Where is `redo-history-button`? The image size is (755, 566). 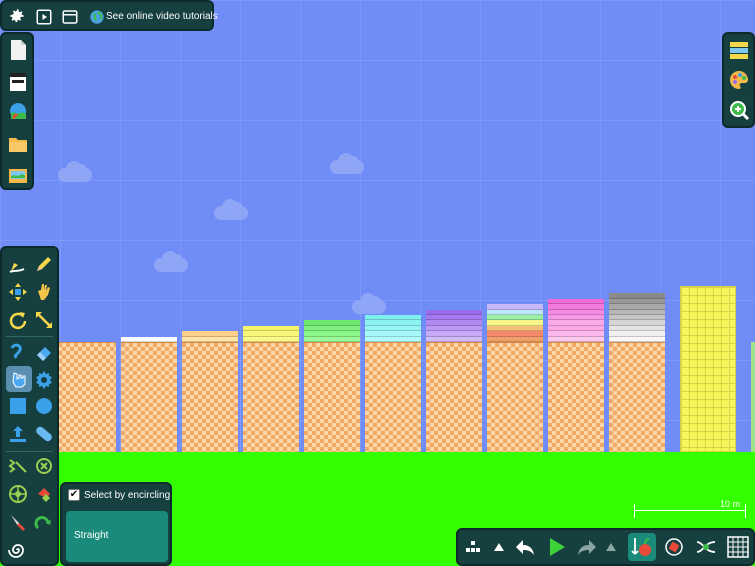 redo-history-button is located at coordinates (611, 547).